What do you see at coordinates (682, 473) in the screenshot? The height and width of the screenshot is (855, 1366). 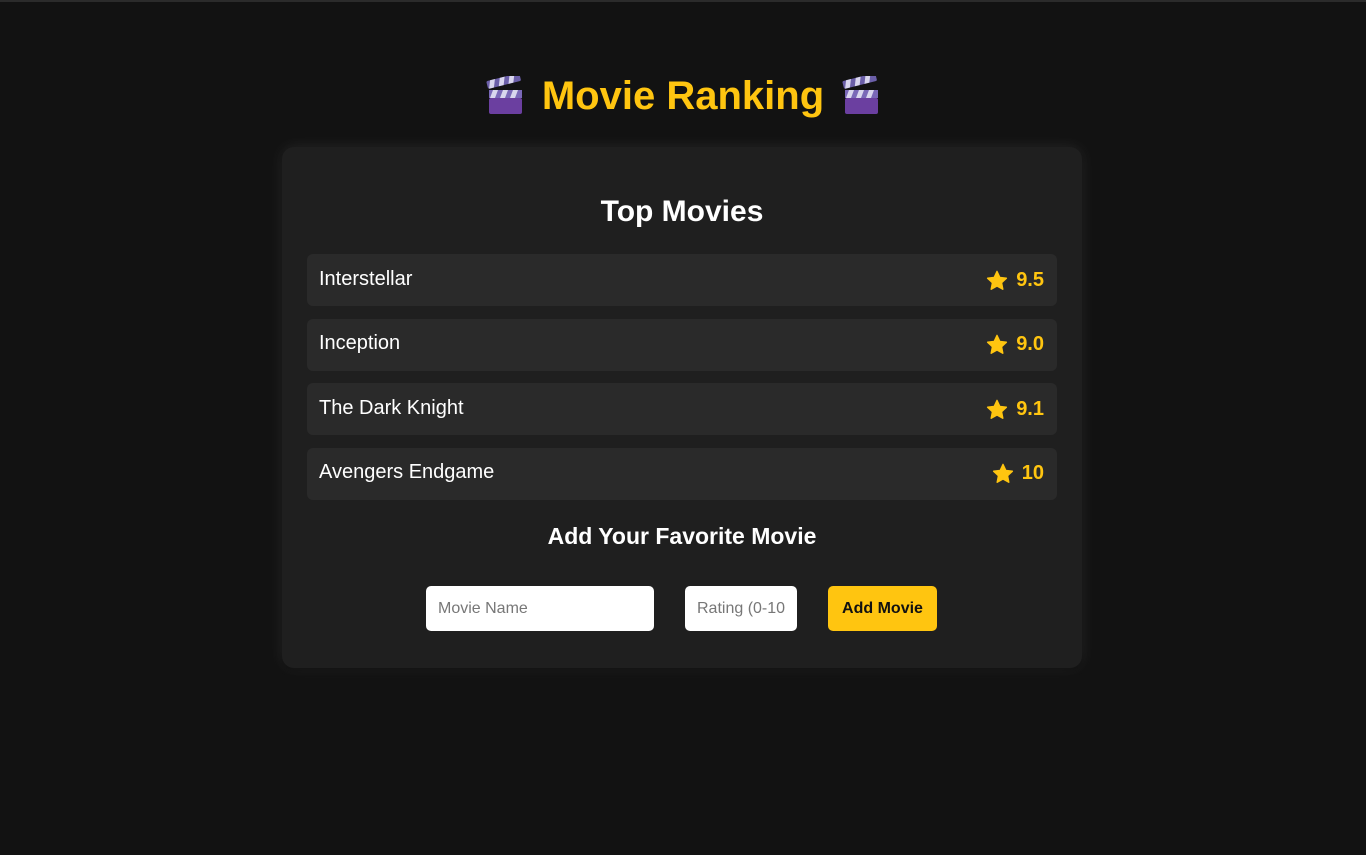 I see `list-item: Avengers Endgame 10` at bounding box center [682, 473].